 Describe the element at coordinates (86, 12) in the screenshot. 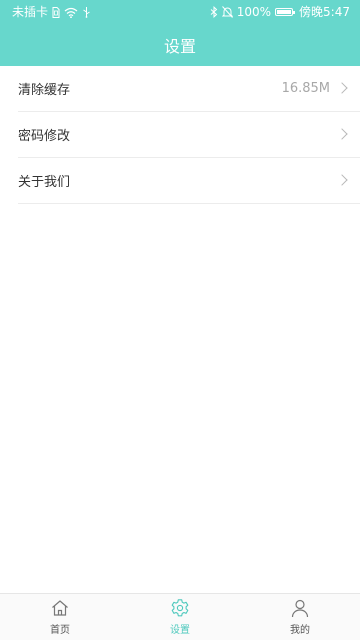

I see `usb-icon` at that location.